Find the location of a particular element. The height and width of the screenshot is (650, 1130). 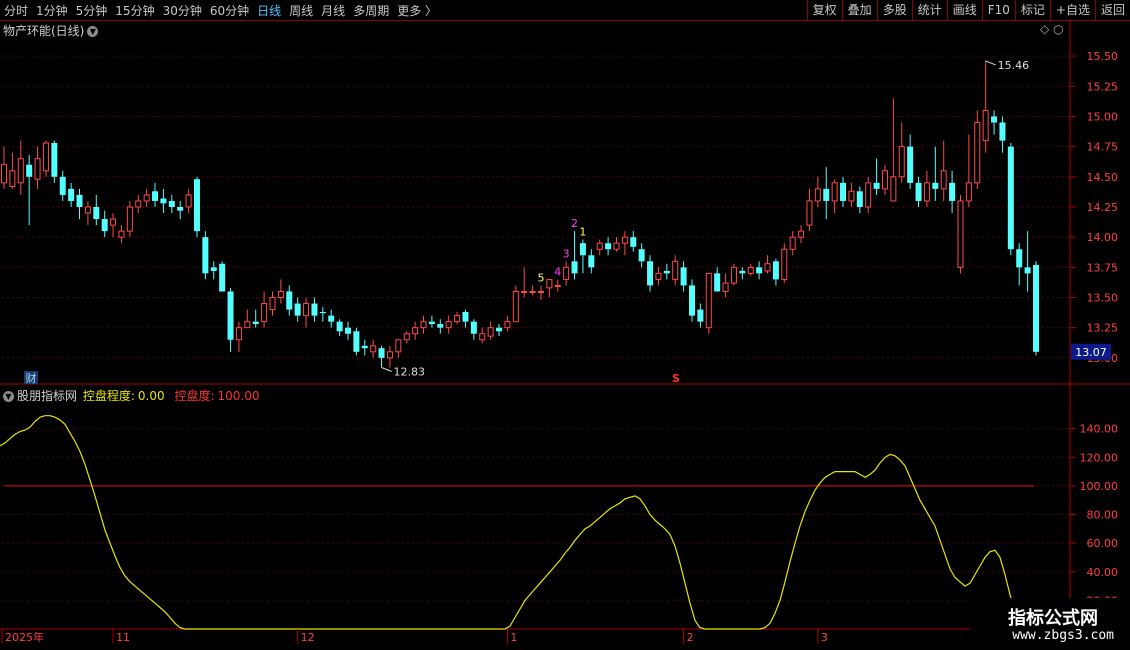

price-tick-label-6: 14.00 is located at coordinates (1103, 237).